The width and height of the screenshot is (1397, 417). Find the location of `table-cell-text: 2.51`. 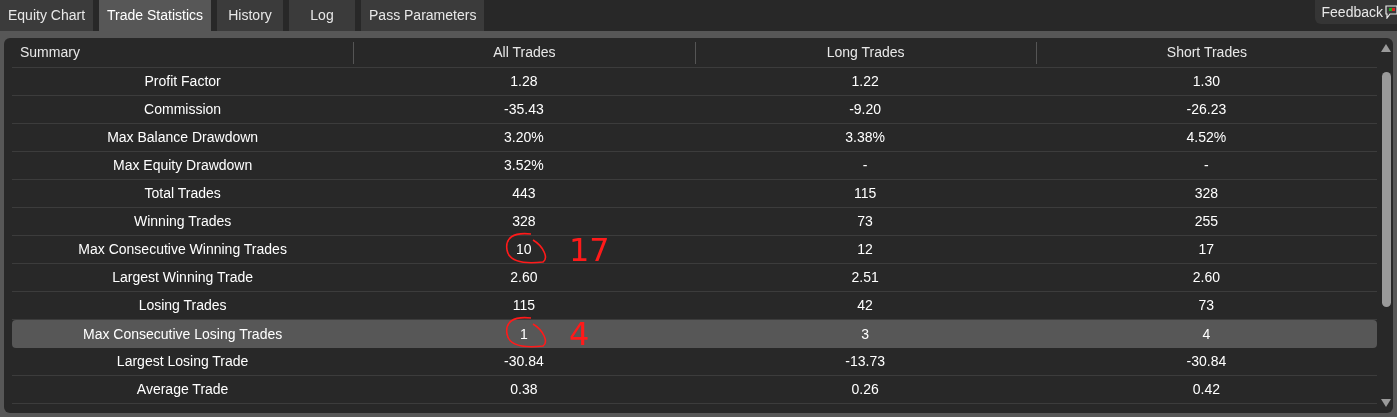

table-cell-text: 2.51 is located at coordinates (865, 277).